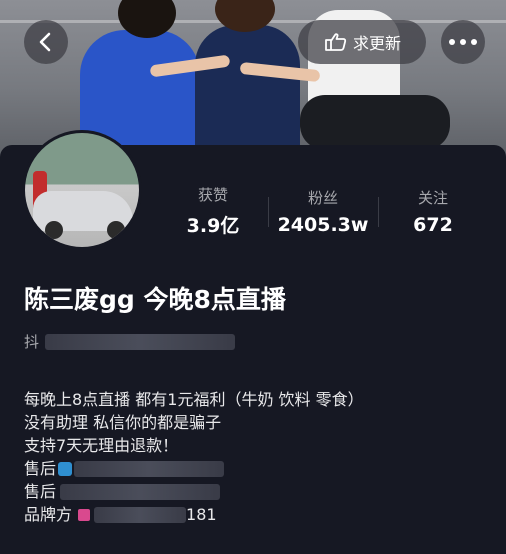  What do you see at coordinates (194, 399) in the screenshot?
I see `bio-line: 每晚上8点直播 都有1元福利（牛奶 饮料 零食）` at bounding box center [194, 399].